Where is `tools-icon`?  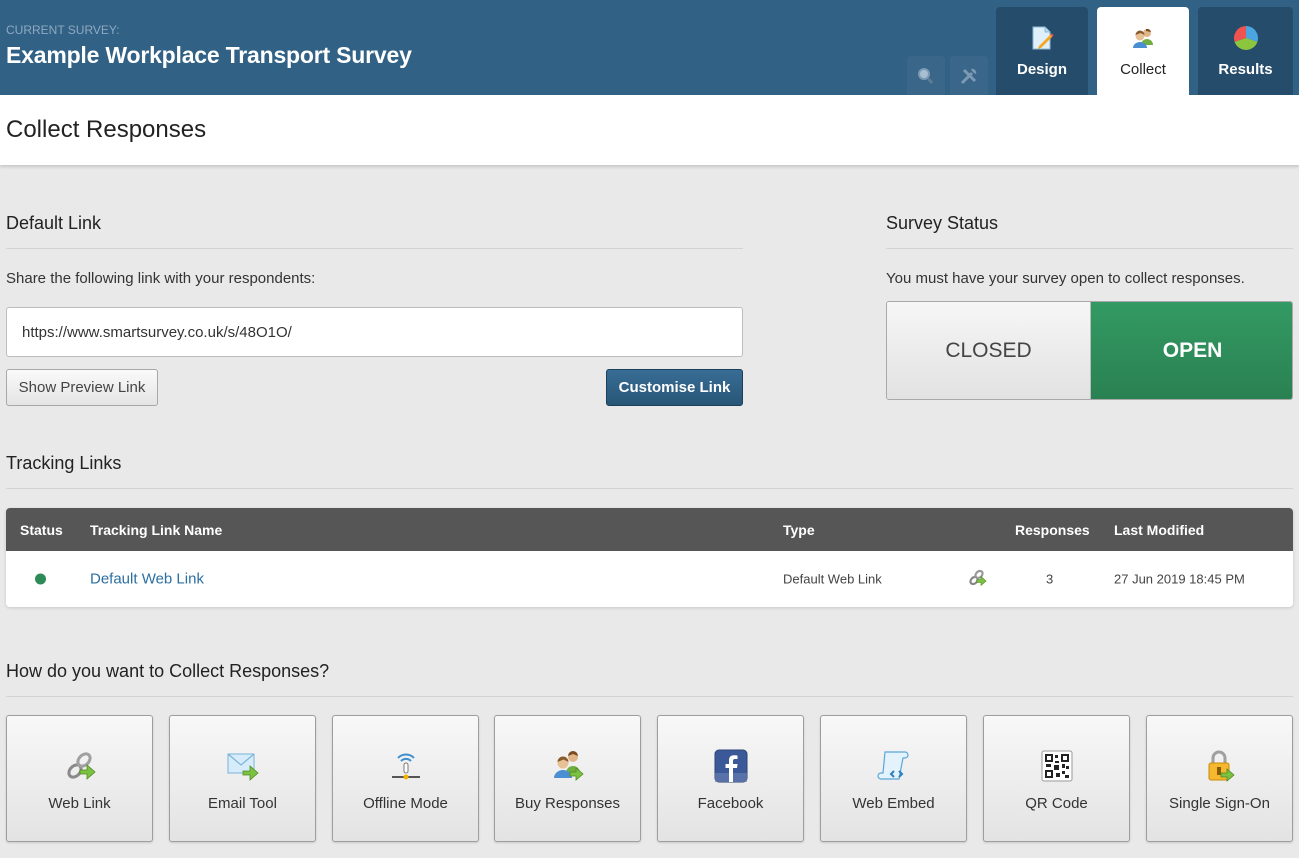
tools-icon is located at coordinates (968, 76).